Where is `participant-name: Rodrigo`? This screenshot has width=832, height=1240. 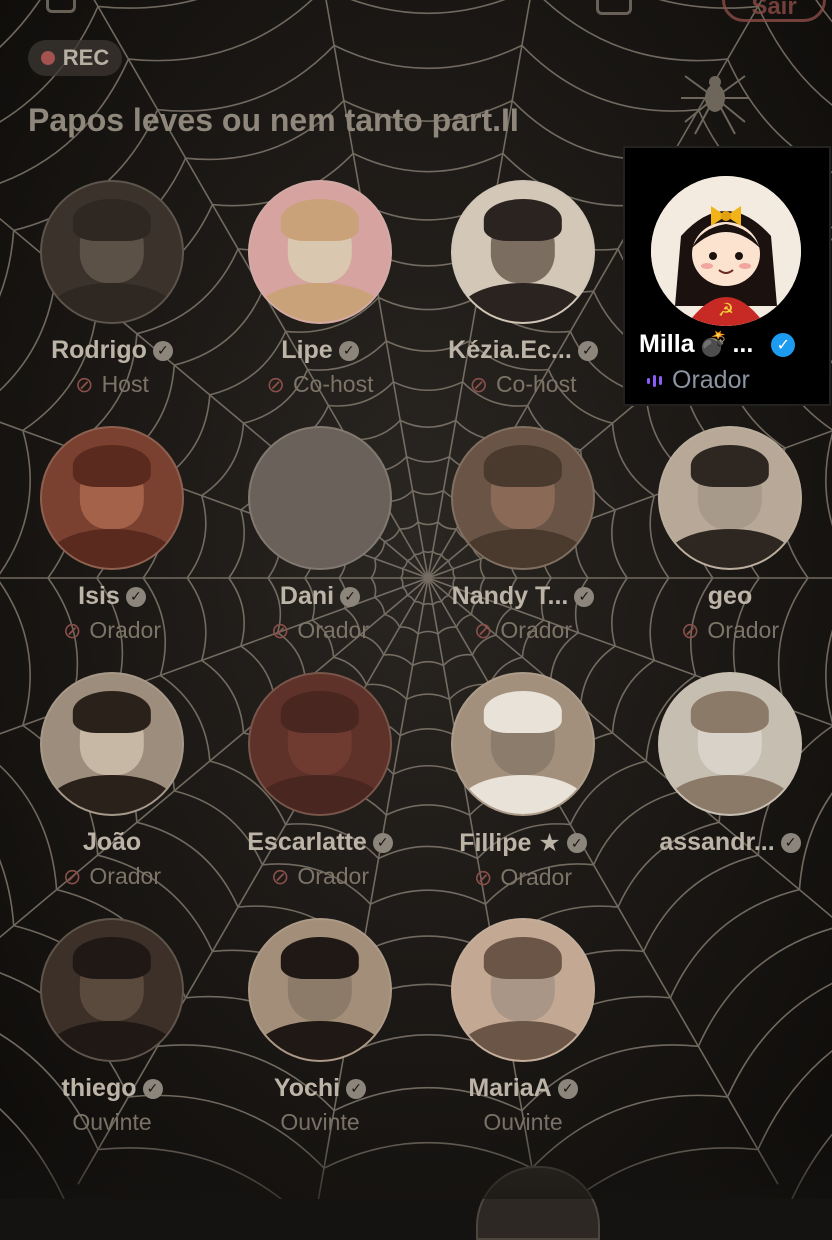
participant-name: Rodrigo is located at coordinates (99, 350).